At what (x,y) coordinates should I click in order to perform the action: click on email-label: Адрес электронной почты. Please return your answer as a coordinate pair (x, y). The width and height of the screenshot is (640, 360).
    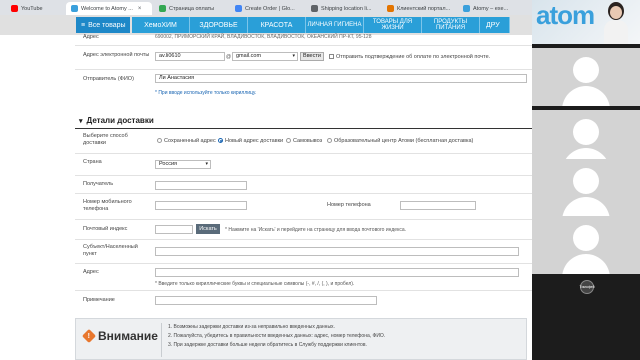
    Looking at the image, I should click on (116, 55).